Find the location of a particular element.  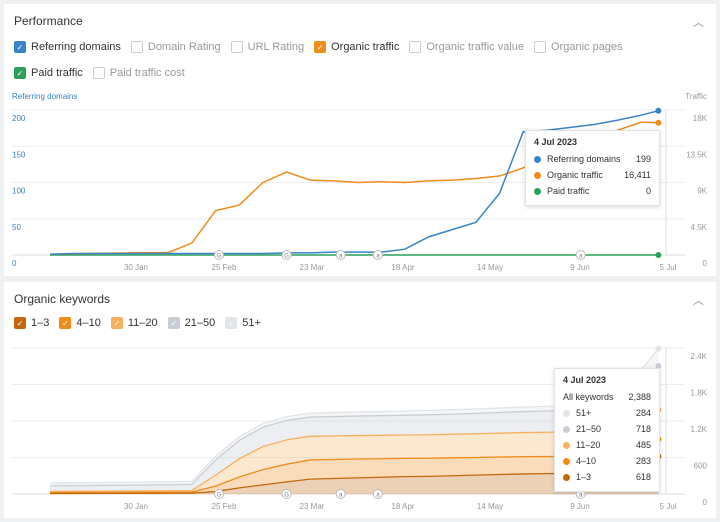

left-axis-title: Referring domains is located at coordinates (44, 96).